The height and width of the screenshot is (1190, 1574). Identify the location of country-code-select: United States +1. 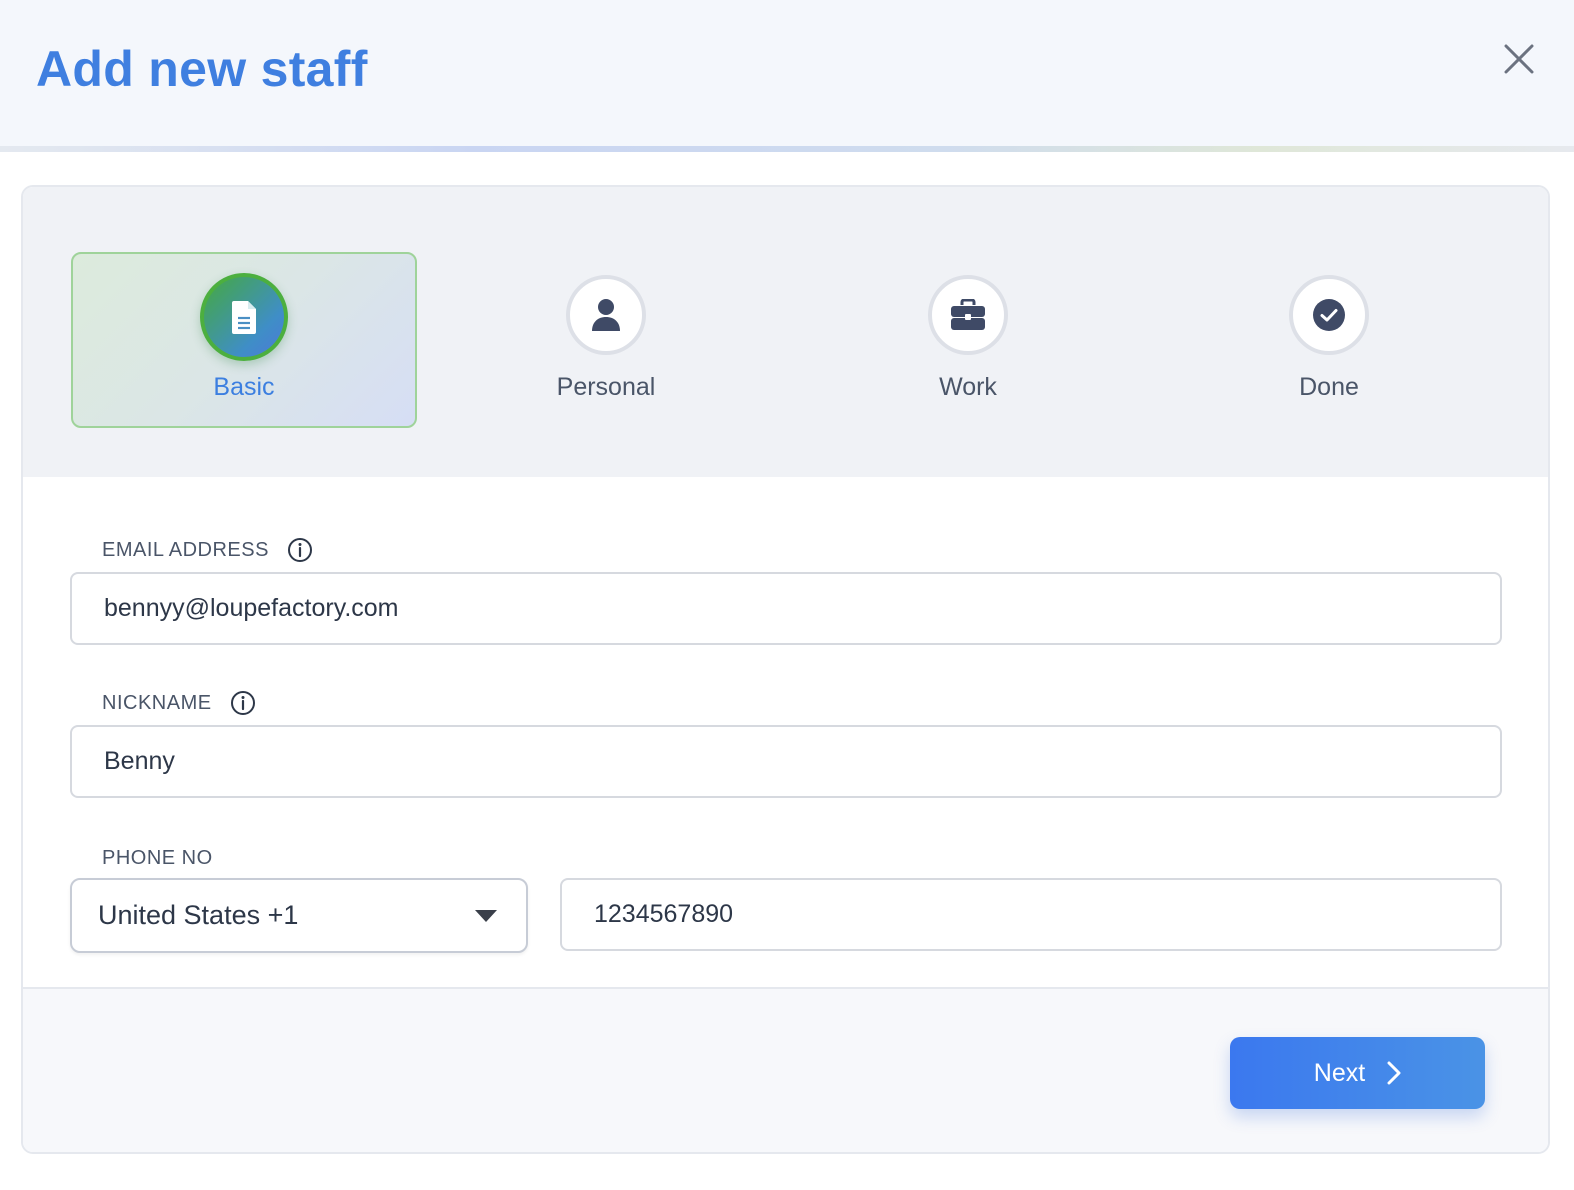
(299, 915).